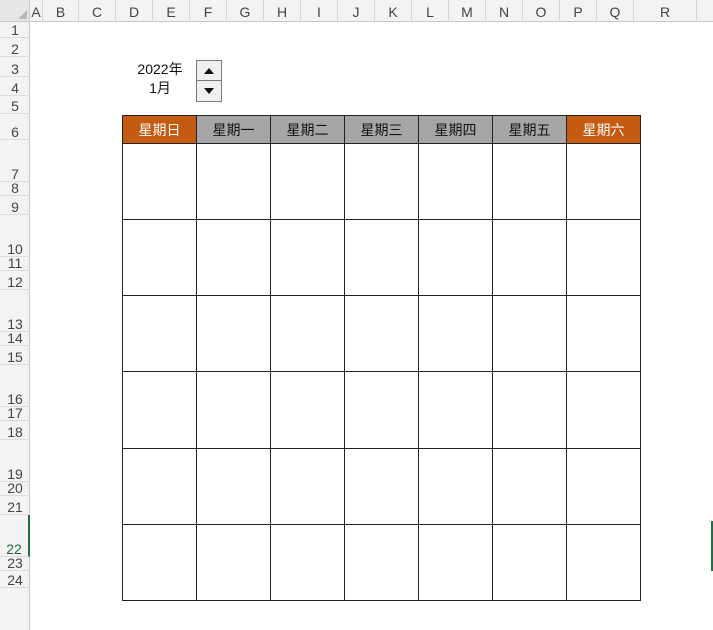 The width and height of the screenshot is (713, 630). What do you see at coordinates (15, 263) in the screenshot?
I see `row-header-11: 11` at bounding box center [15, 263].